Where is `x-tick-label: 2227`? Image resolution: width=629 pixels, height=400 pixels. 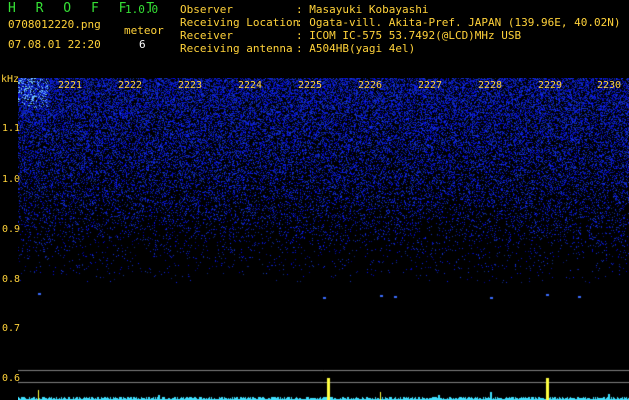 x-tick-label: 2227 is located at coordinates (430, 85).